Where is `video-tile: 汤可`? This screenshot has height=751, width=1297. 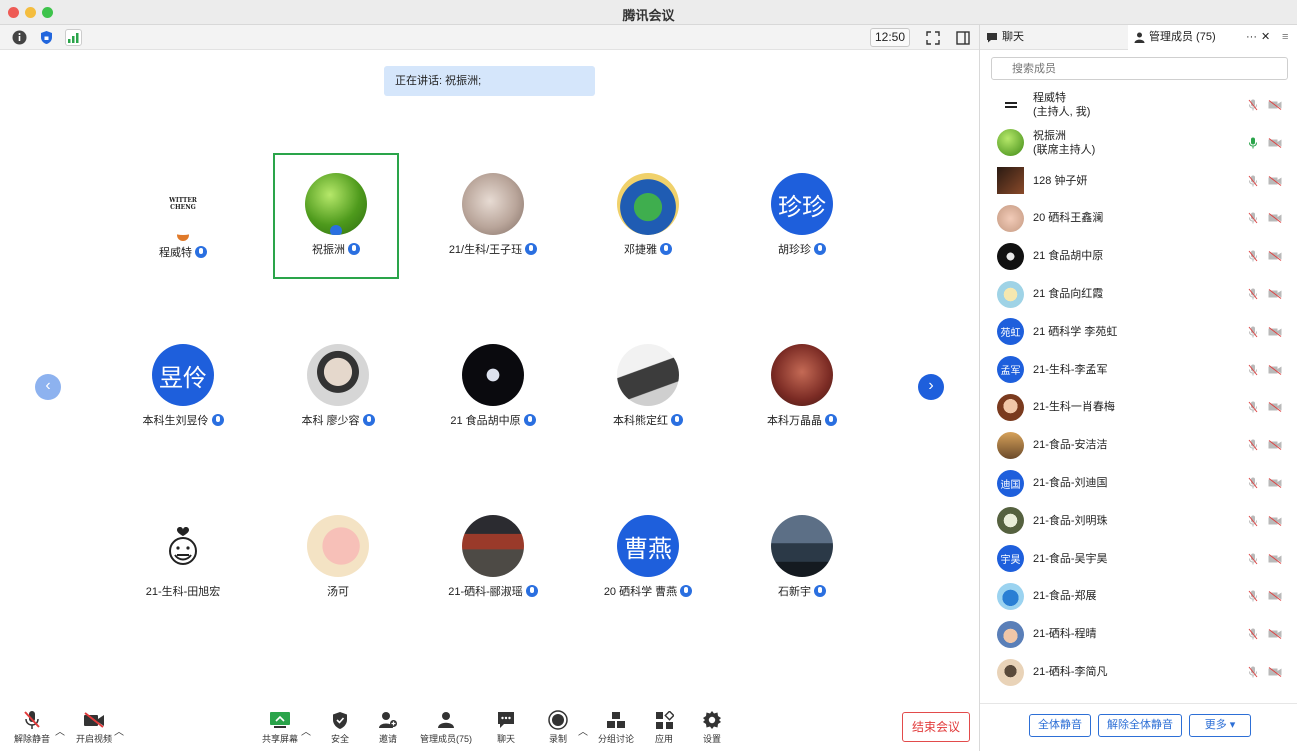 video-tile: 汤可 is located at coordinates (338, 558).